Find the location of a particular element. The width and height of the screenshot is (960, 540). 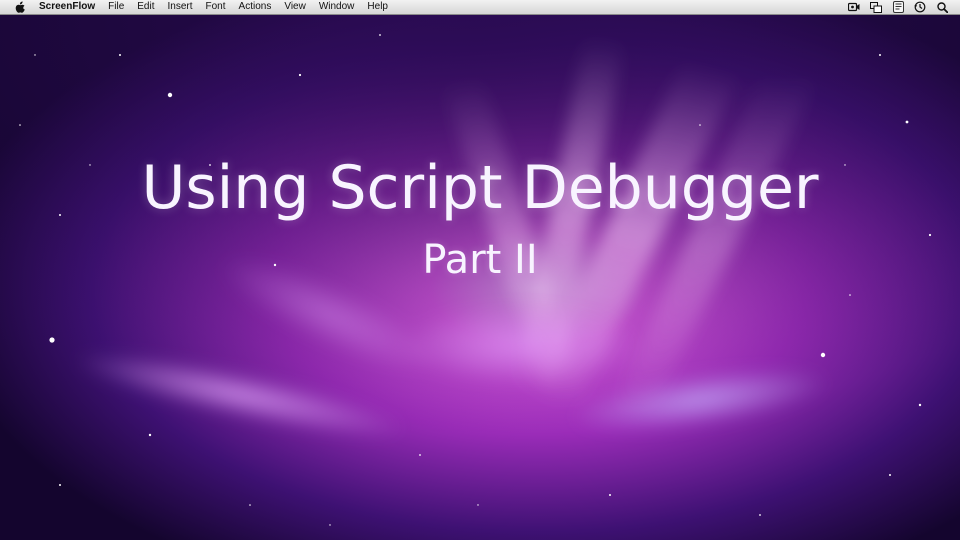

menu-app-name: ScreenFlow is located at coordinates (67, 7).